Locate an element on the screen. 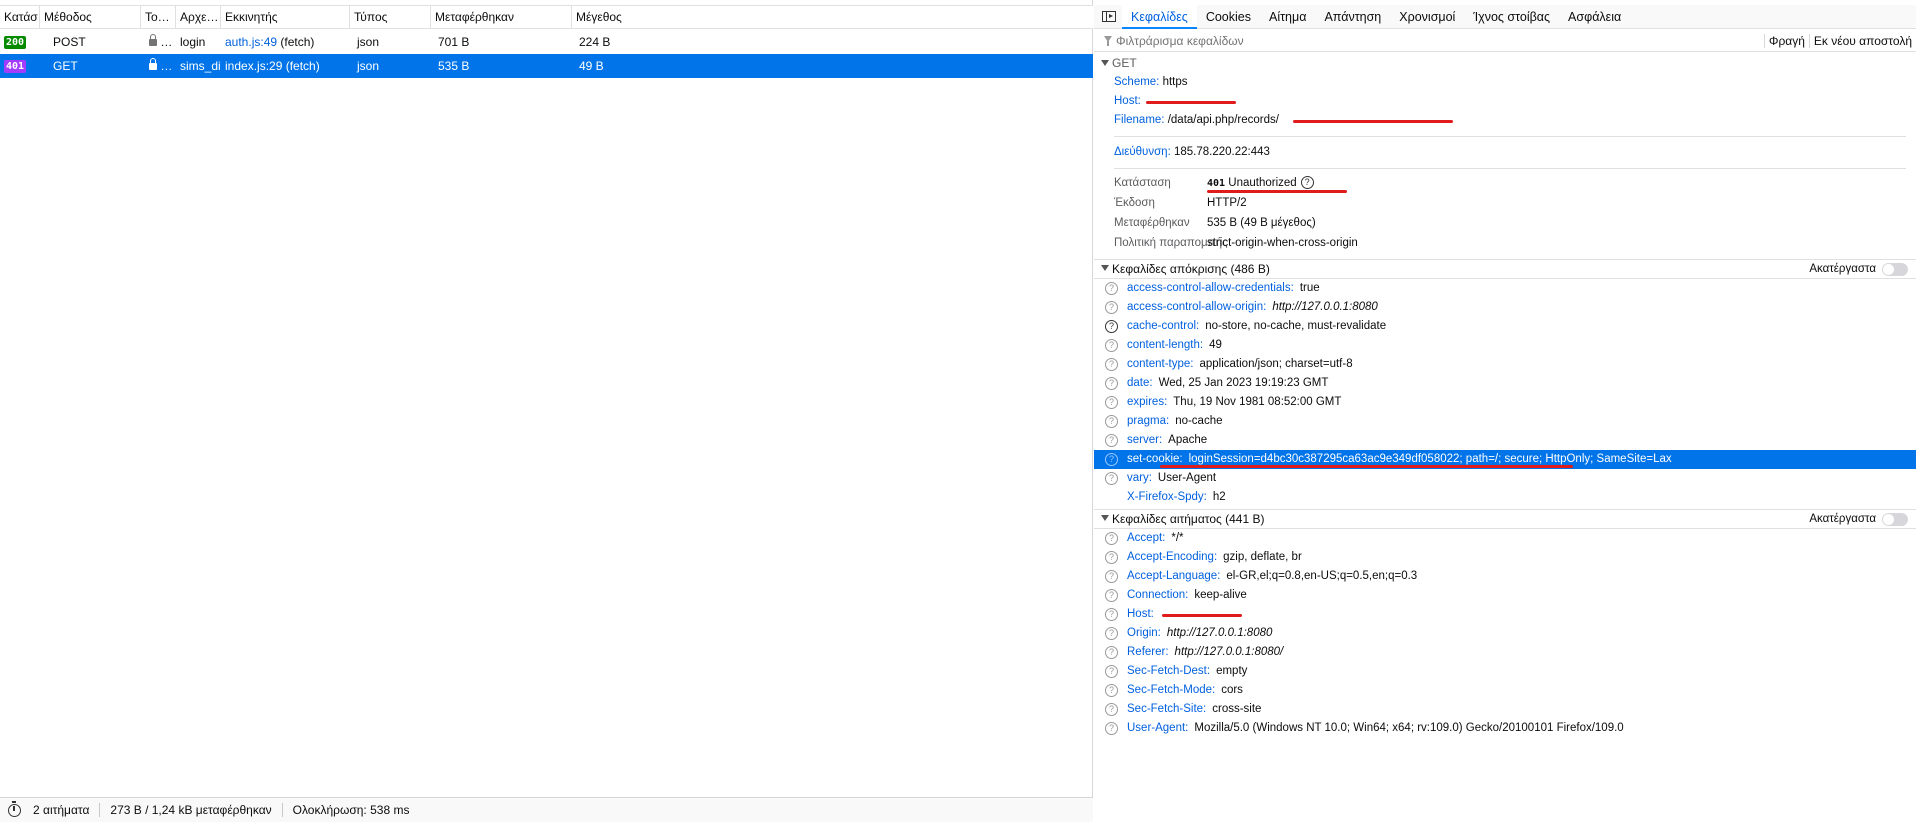  header-row: ? vary: User-Agent is located at coordinates (1505, 478).